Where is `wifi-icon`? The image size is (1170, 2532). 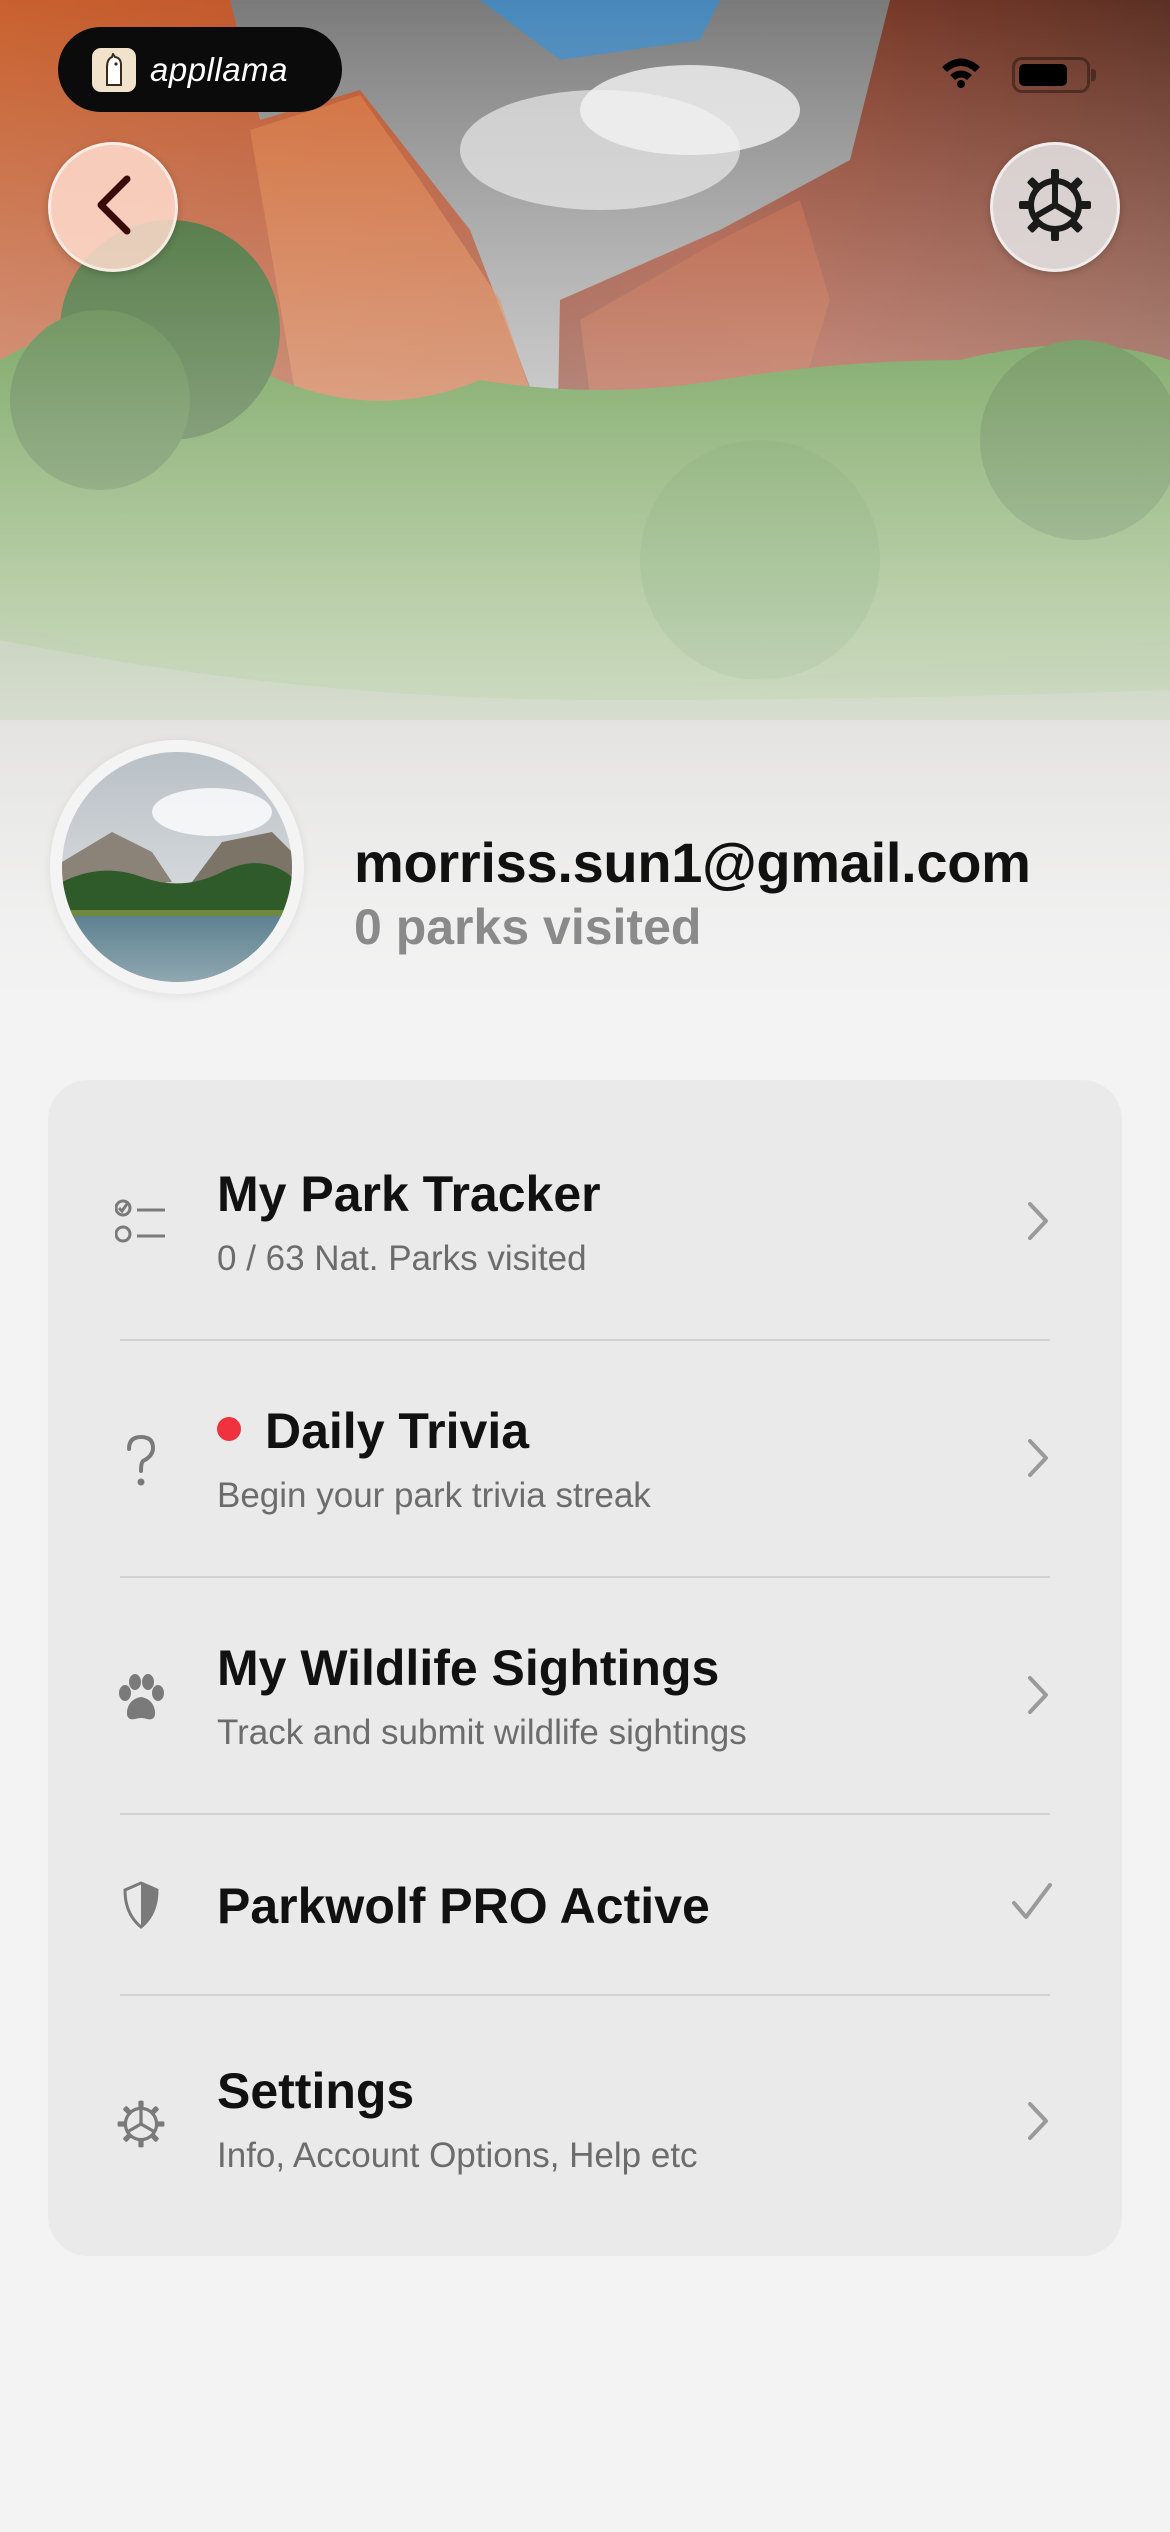
wifi-icon is located at coordinates (961, 74).